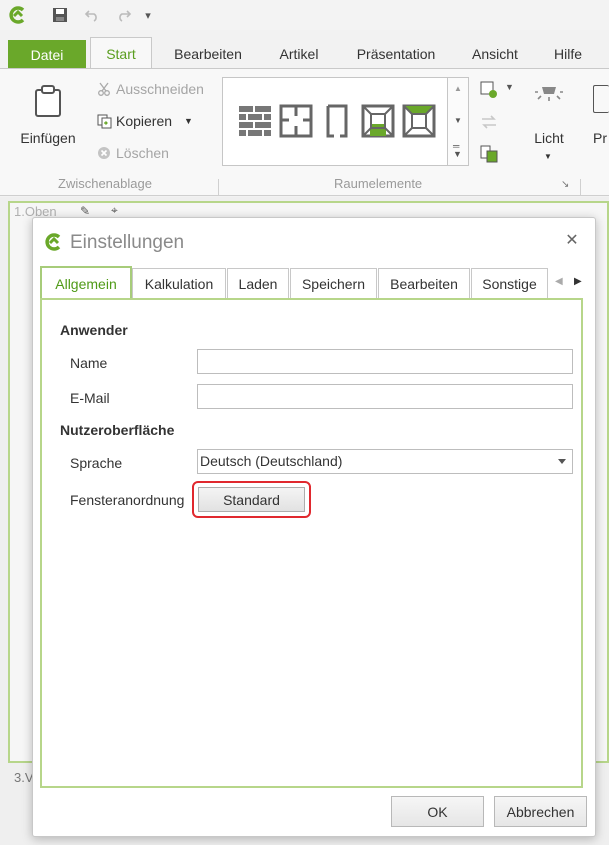 The width and height of the screenshot is (609, 845). I want to click on window-icon, so click(489, 155).